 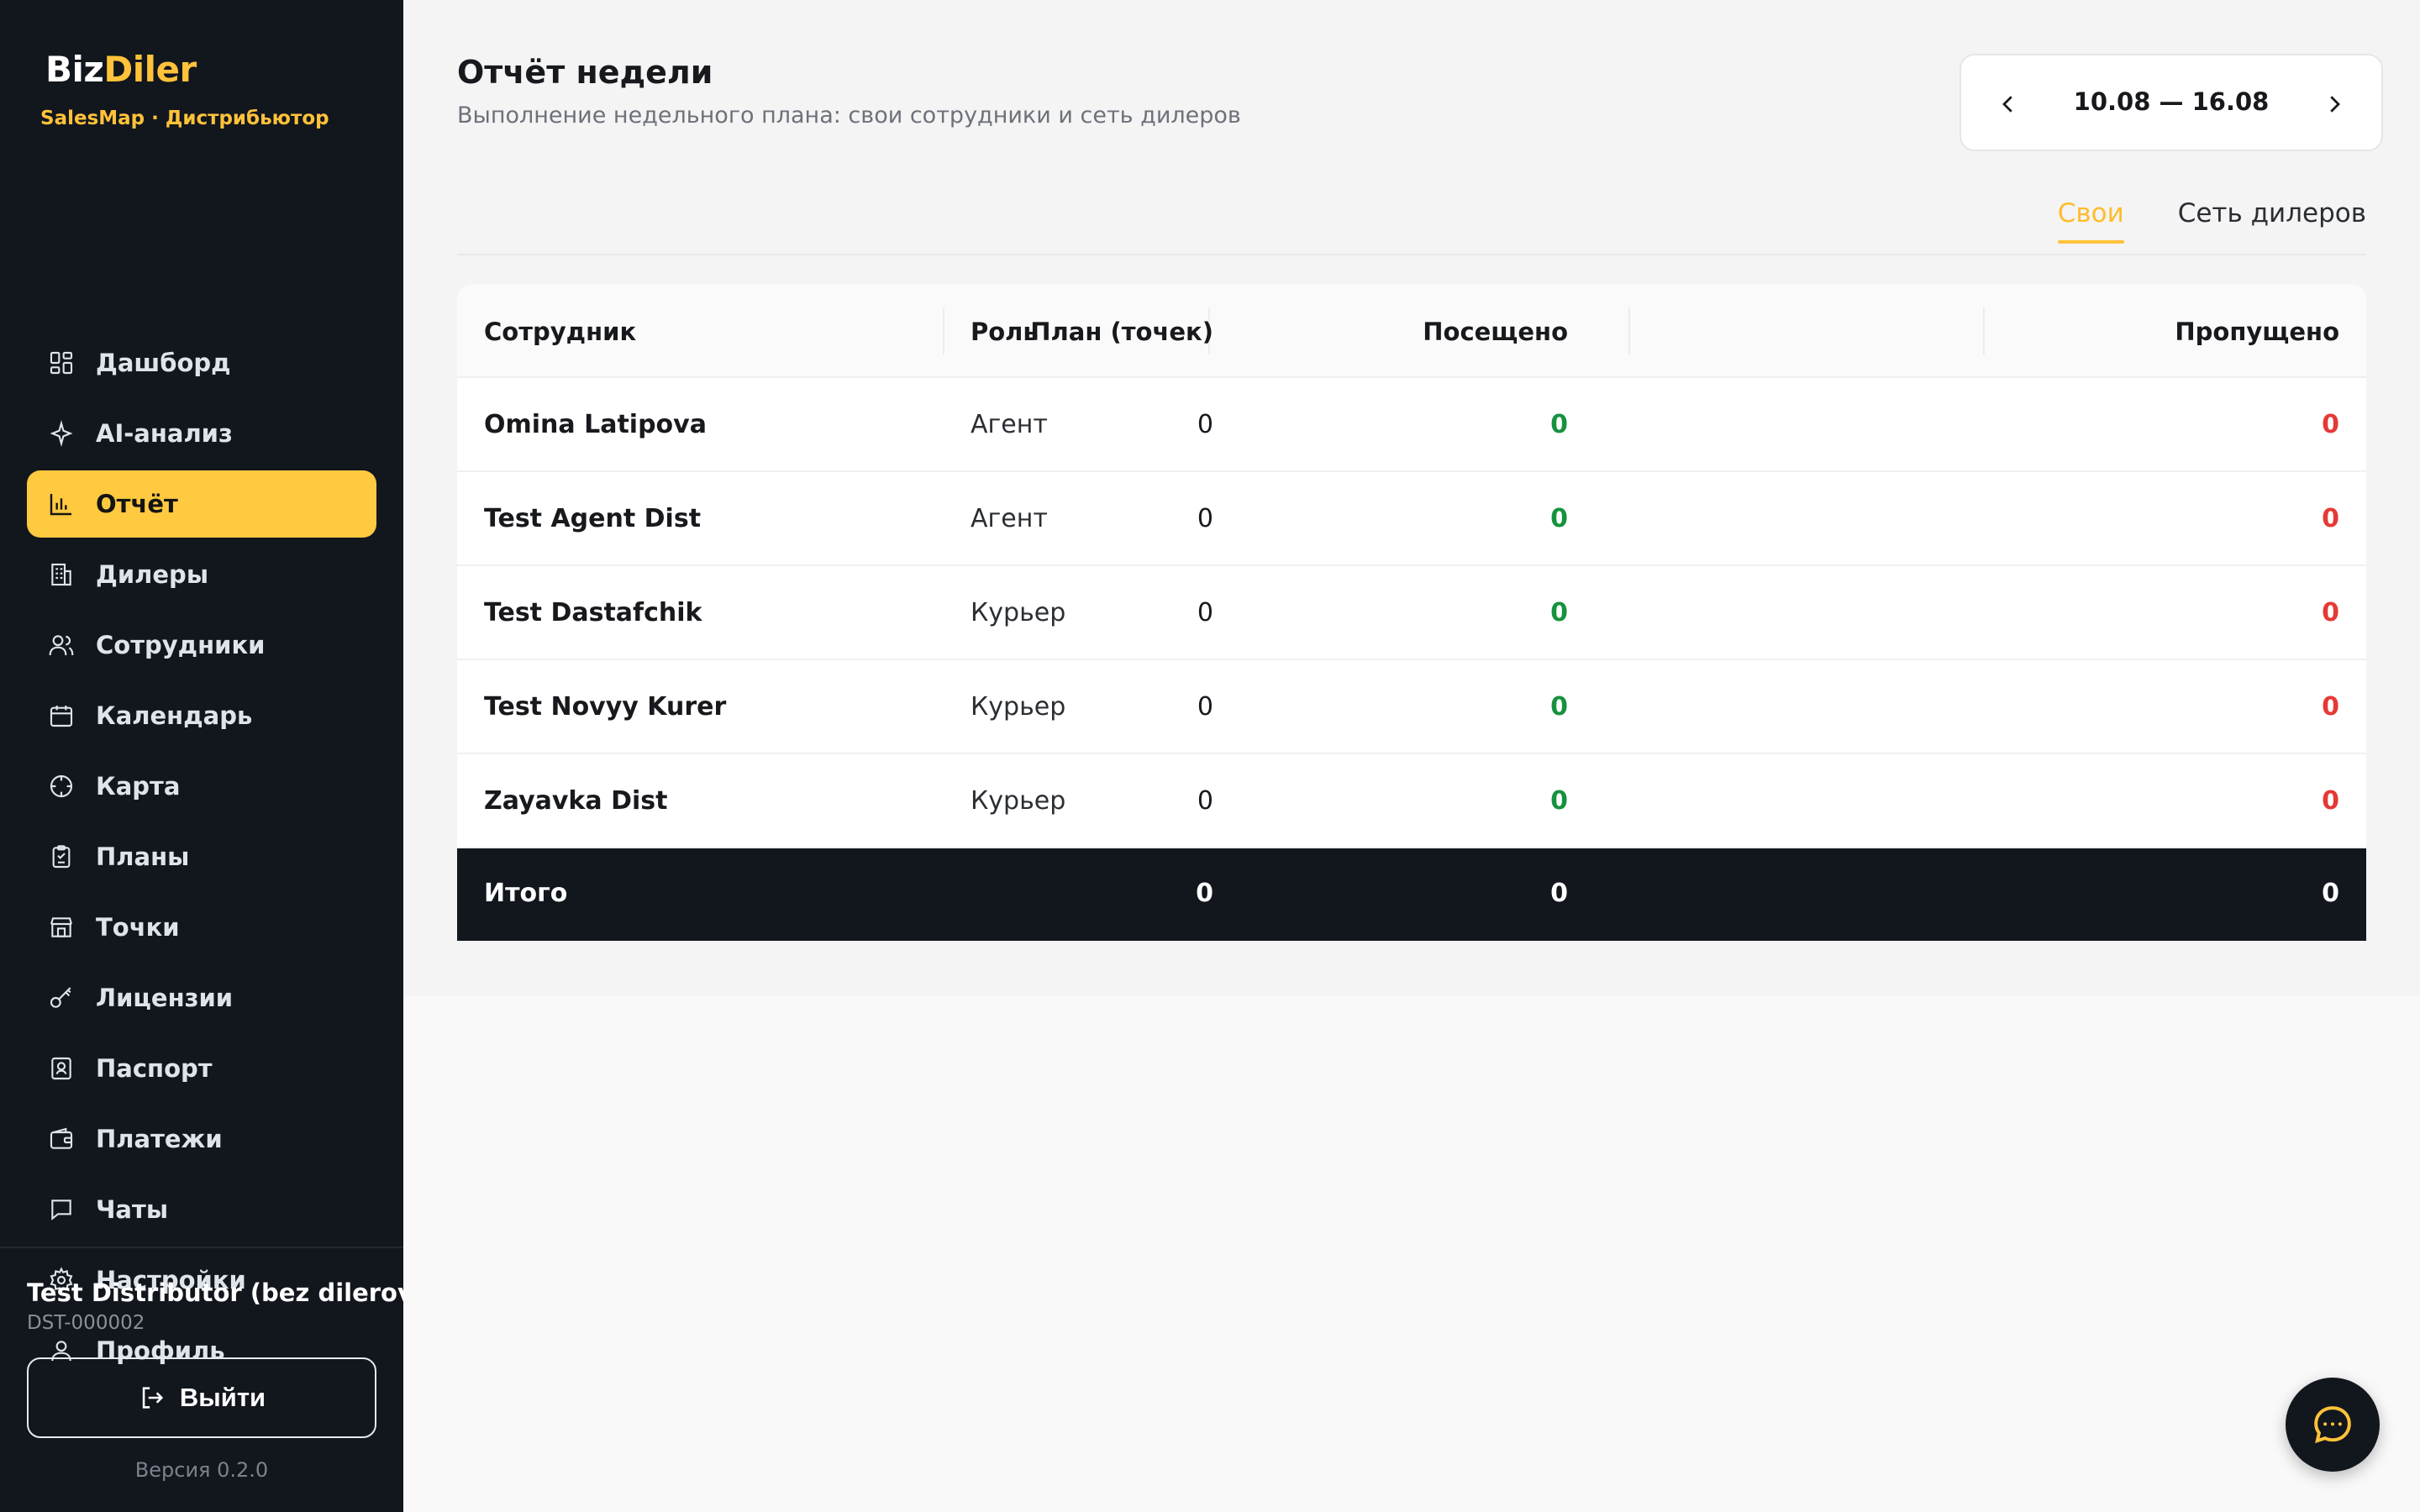 I want to click on sidebar-item-payments: Платежи, so click(x=202, y=1139).